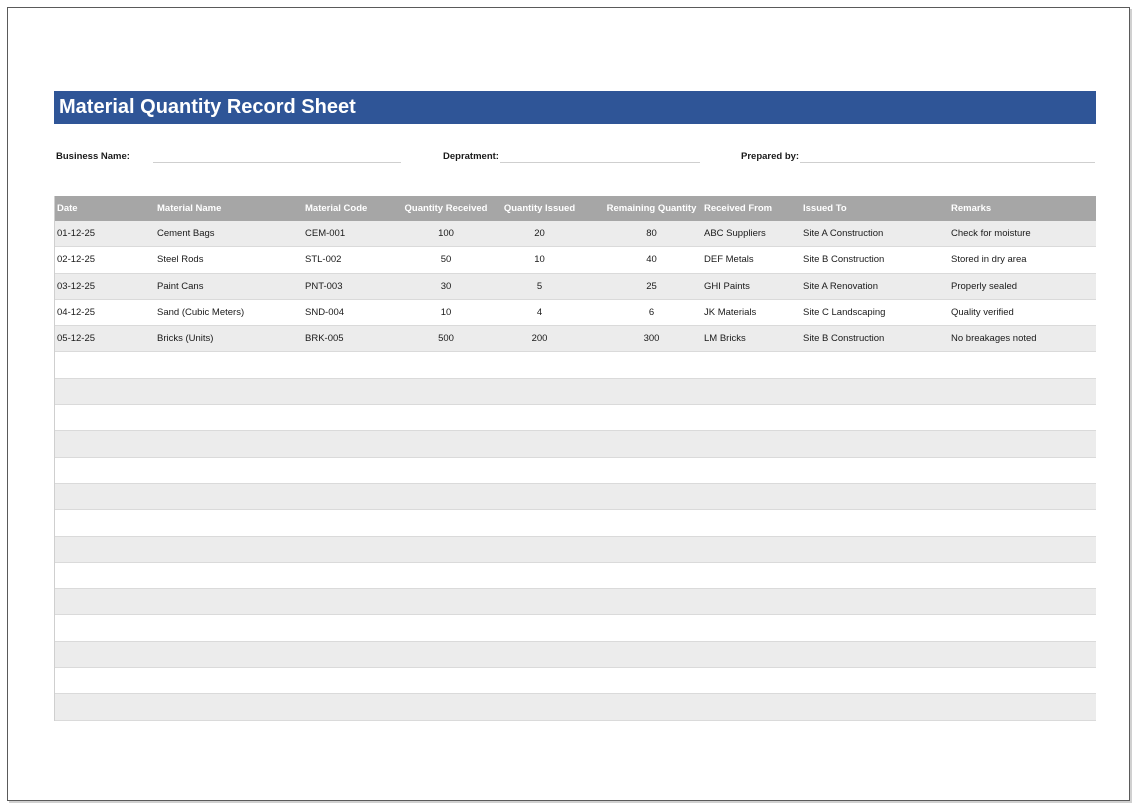 Image resolution: width=1139 pixels, height=808 pixels. What do you see at coordinates (67, 208) in the screenshot?
I see `header-date: Date` at bounding box center [67, 208].